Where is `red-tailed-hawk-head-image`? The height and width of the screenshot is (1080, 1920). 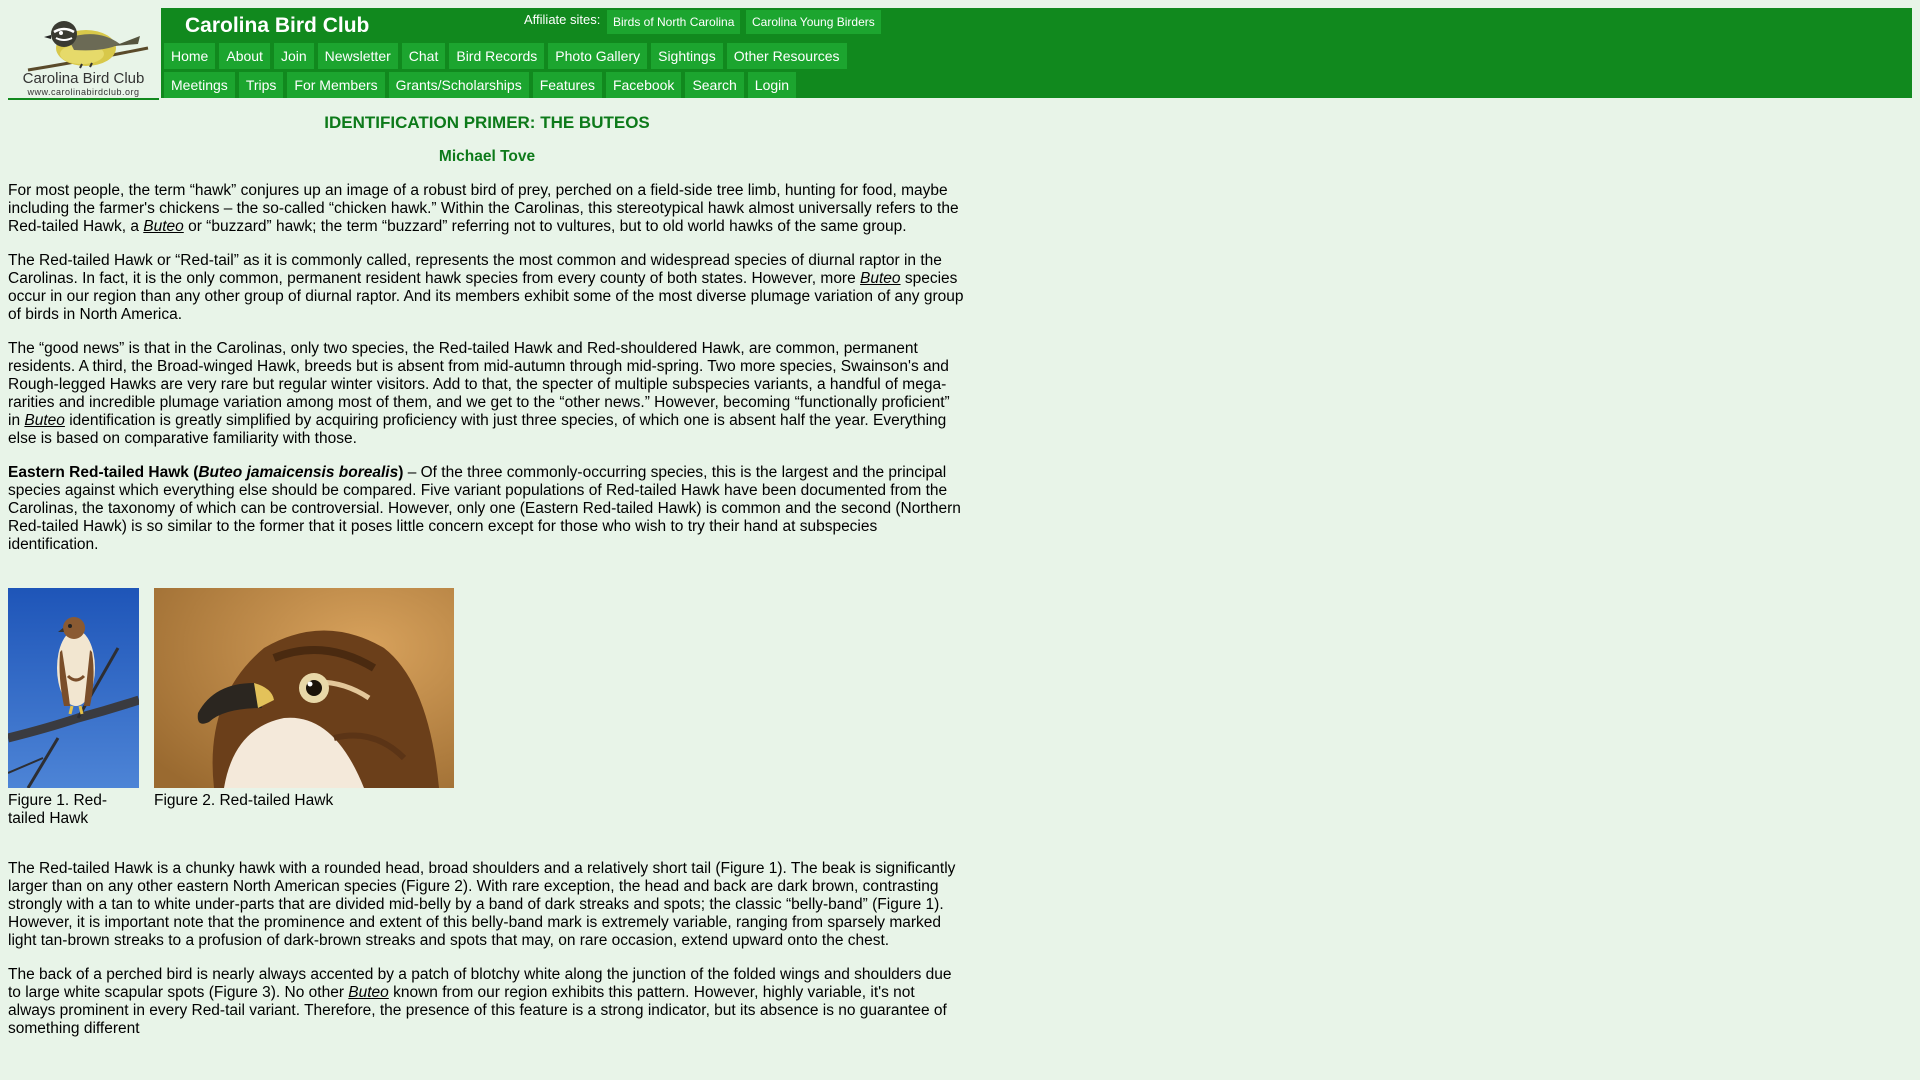 red-tailed-hawk-head-image is located at coordinates (304, 688).